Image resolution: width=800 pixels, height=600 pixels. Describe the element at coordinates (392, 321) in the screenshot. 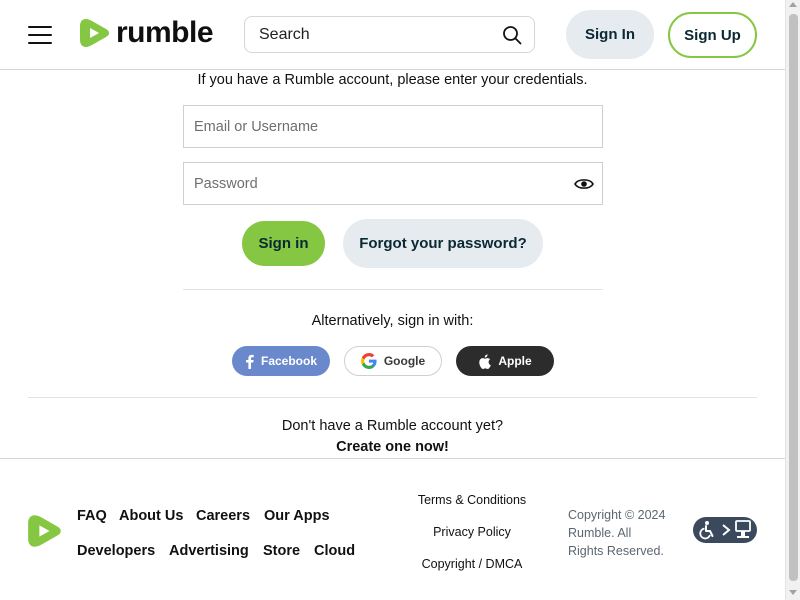

I see `alternative-signin-text: Alternatively, sign in with:` at that location.